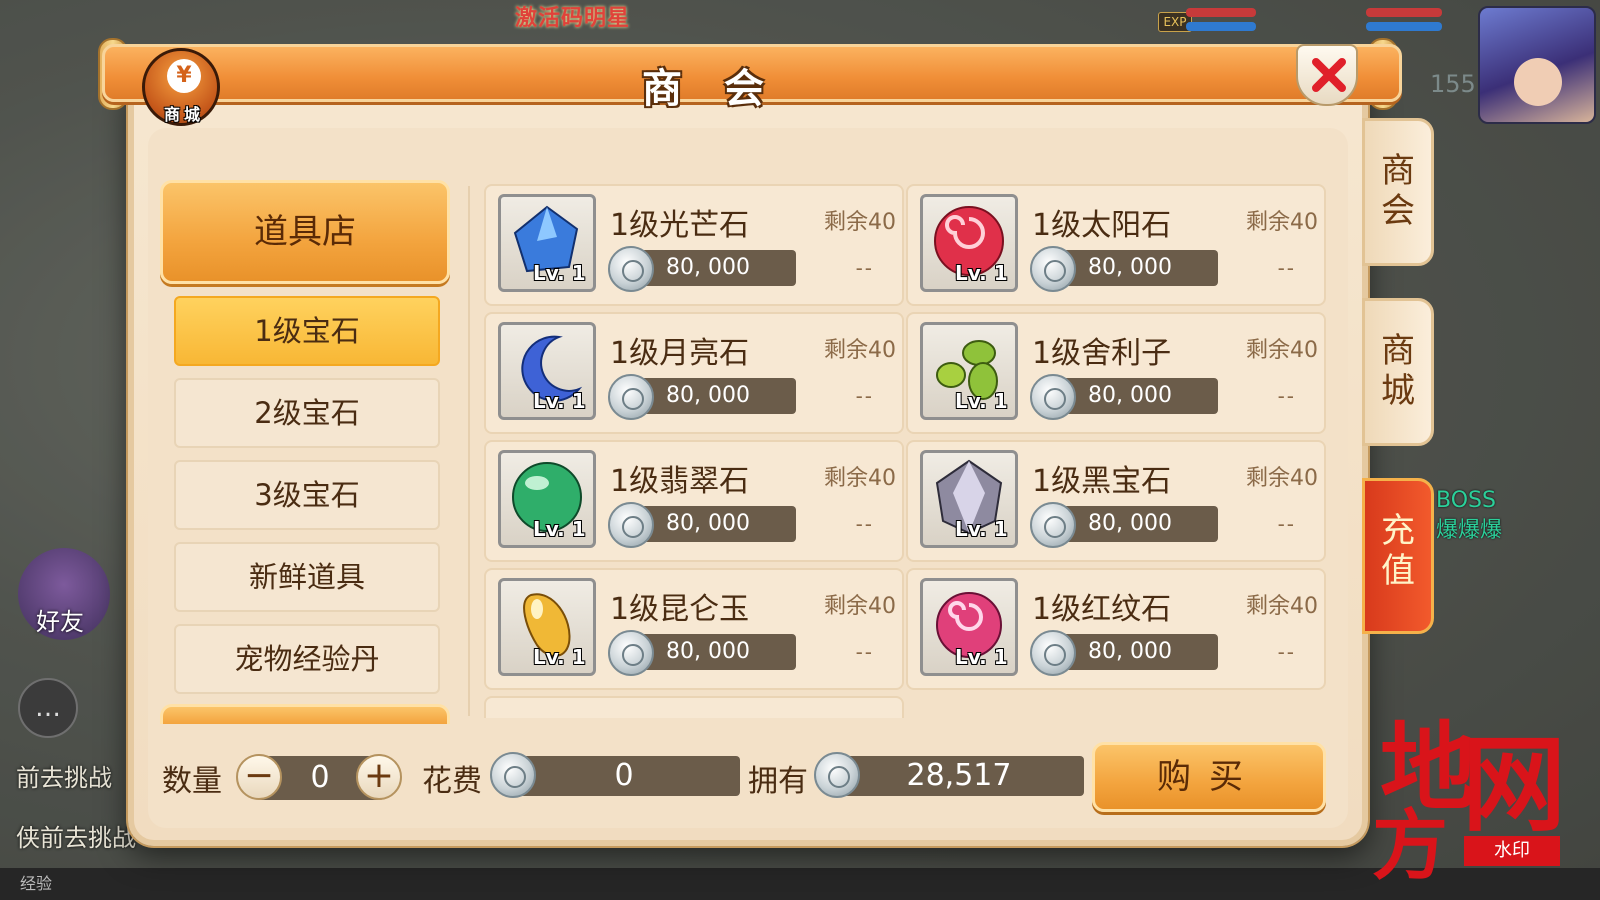  What do you see at coordinates (1410, 845) in the screenshot?
I see `watermark-char-2: 方` at bounding box center [1410, 845].